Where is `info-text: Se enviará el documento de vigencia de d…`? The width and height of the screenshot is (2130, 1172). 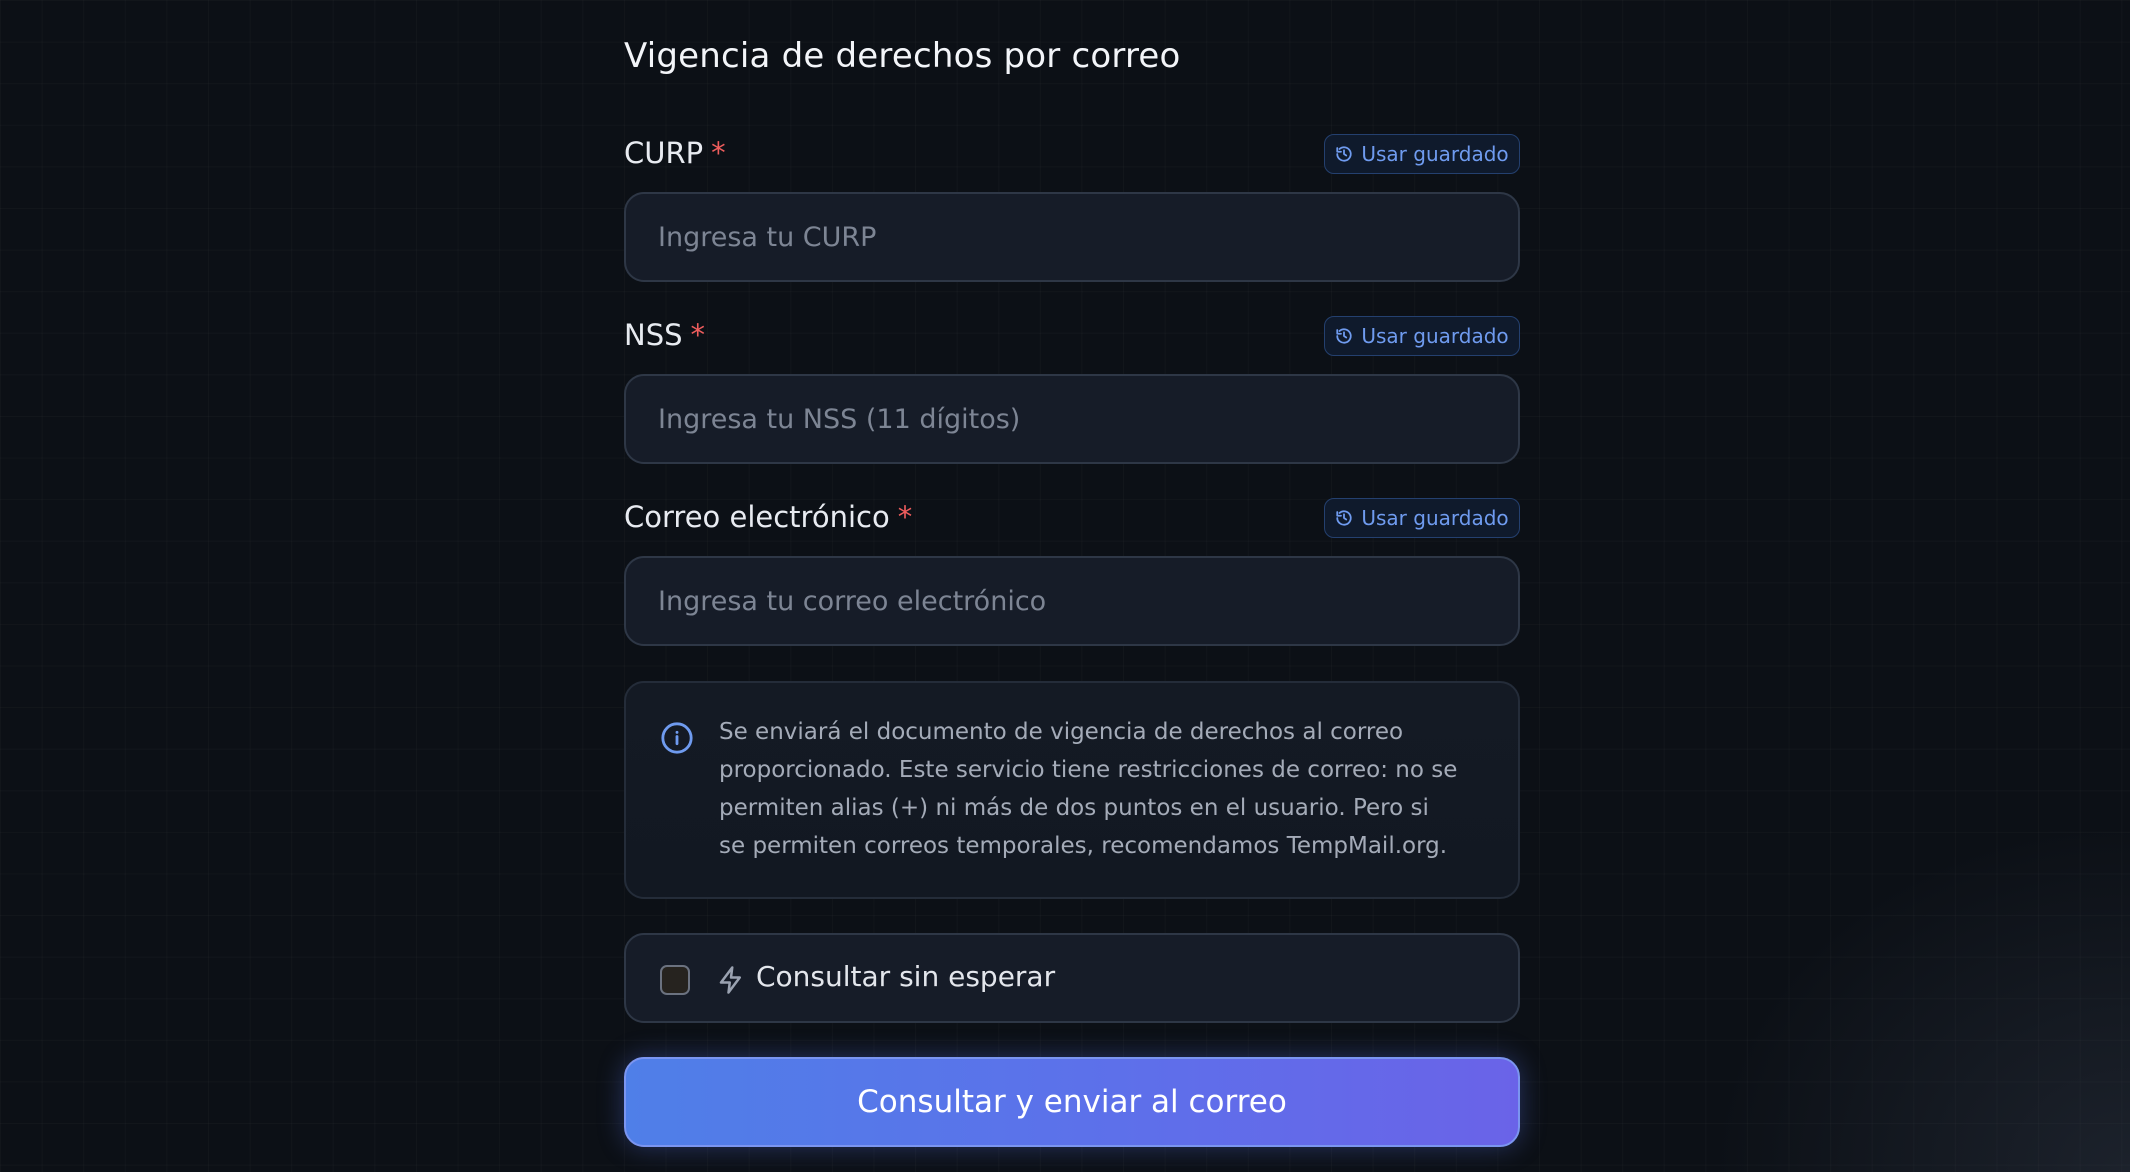
info-text: Se enviará el documento de vigencia de d… is located at coordinates (1088, 789).